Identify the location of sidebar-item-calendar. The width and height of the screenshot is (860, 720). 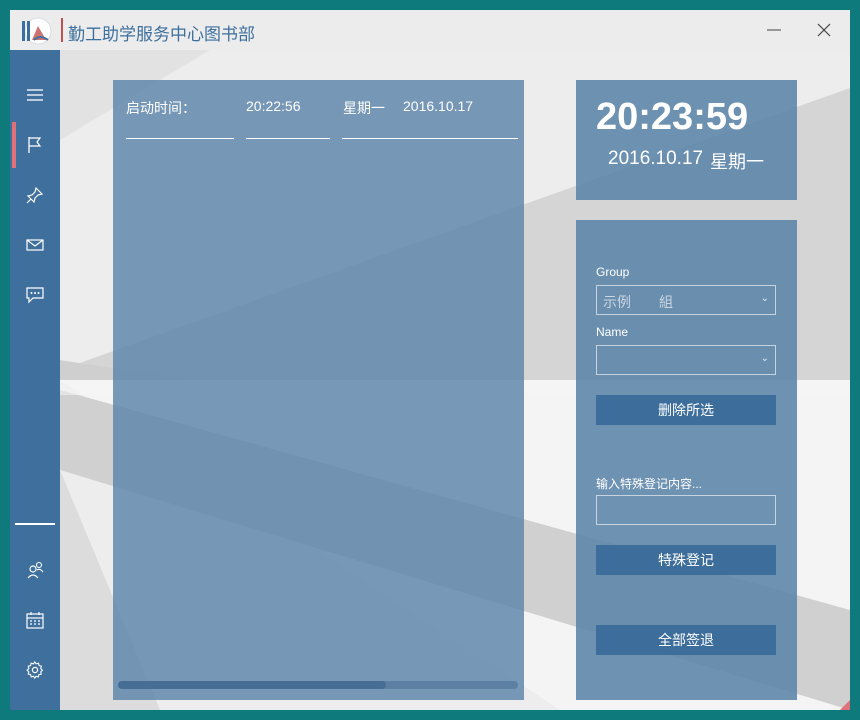
(35, 620).